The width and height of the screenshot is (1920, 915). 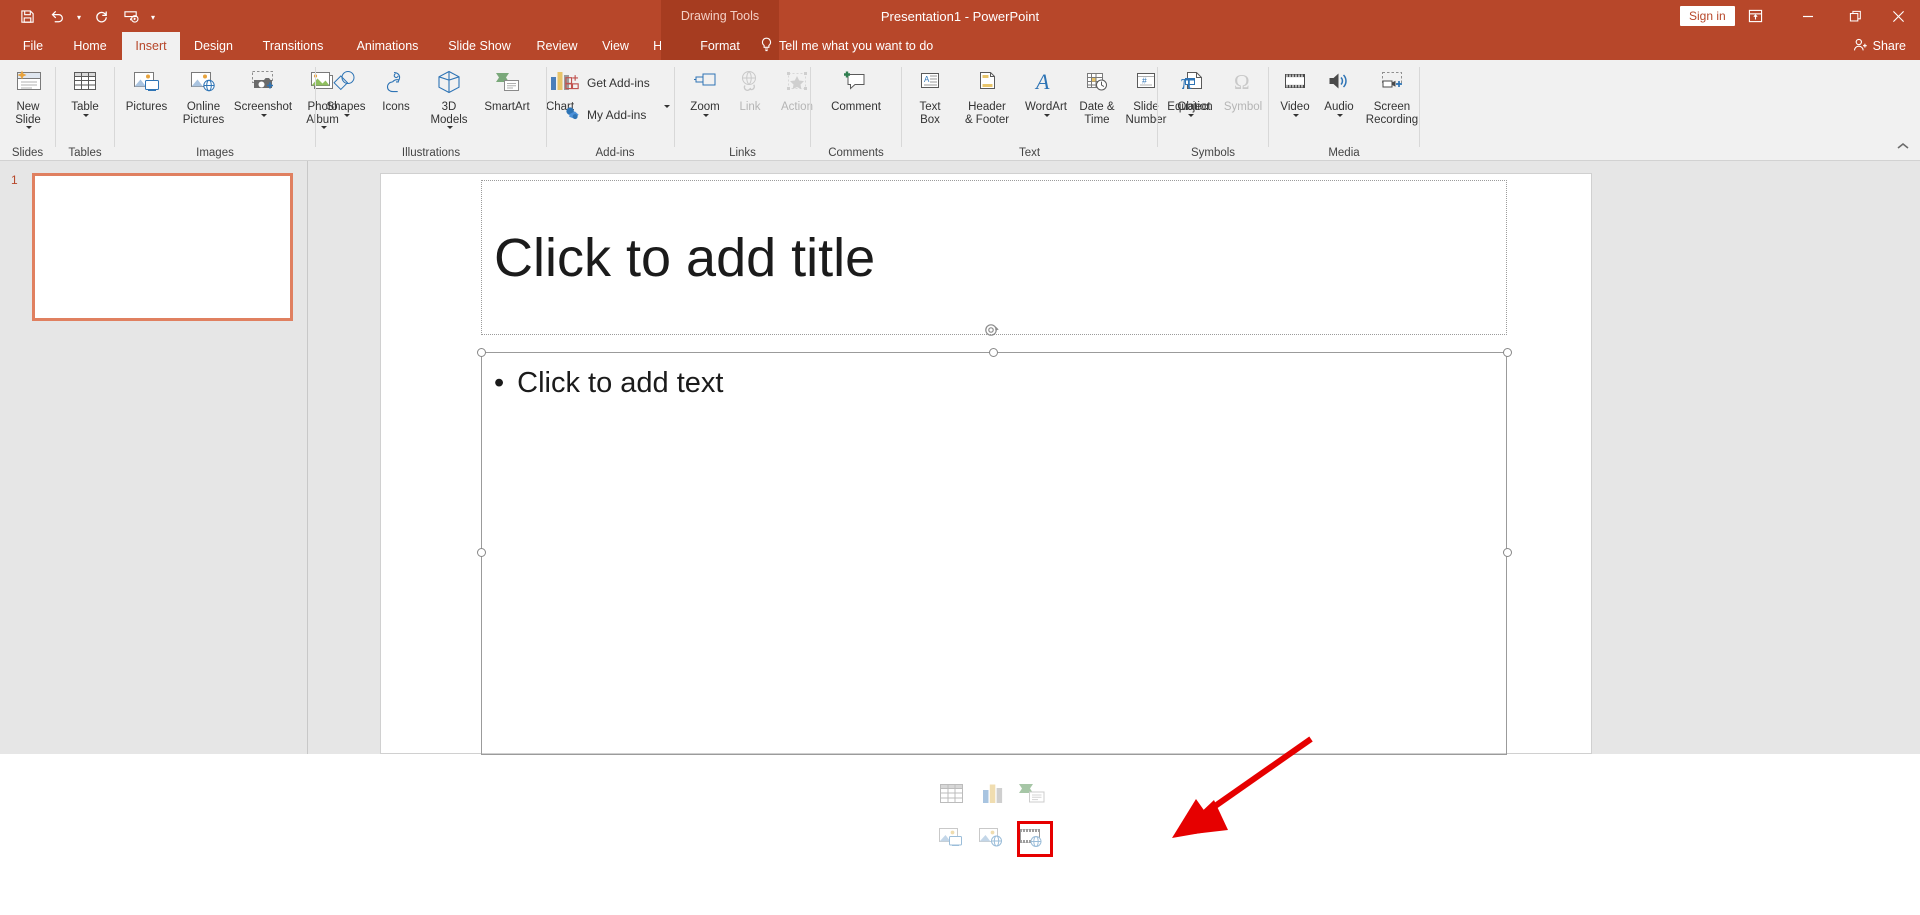 What do you see at coordinates (431, 153) in the screenshot?
I see `ribbon-group-illustrations-label: Illustrations` at bounding box center [431, 153].